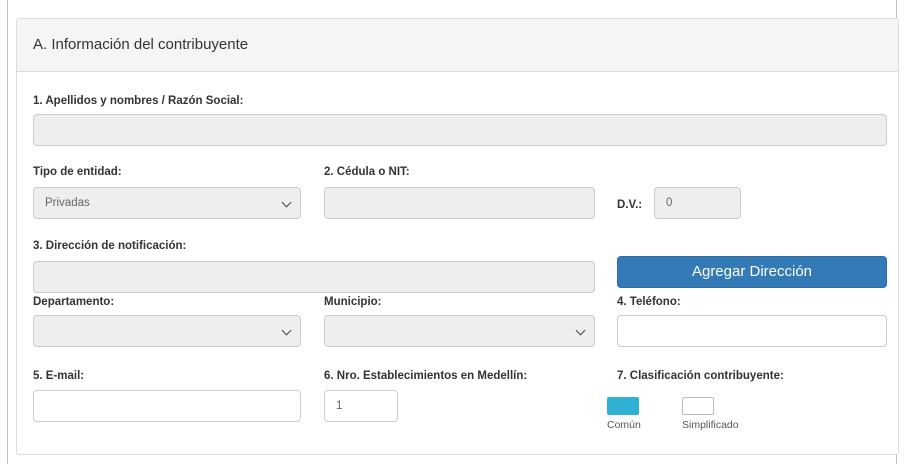  Describe the element at coordinates (339, 406) in the screenshot. I see `nro-establecimientos-value: 1` at that location.